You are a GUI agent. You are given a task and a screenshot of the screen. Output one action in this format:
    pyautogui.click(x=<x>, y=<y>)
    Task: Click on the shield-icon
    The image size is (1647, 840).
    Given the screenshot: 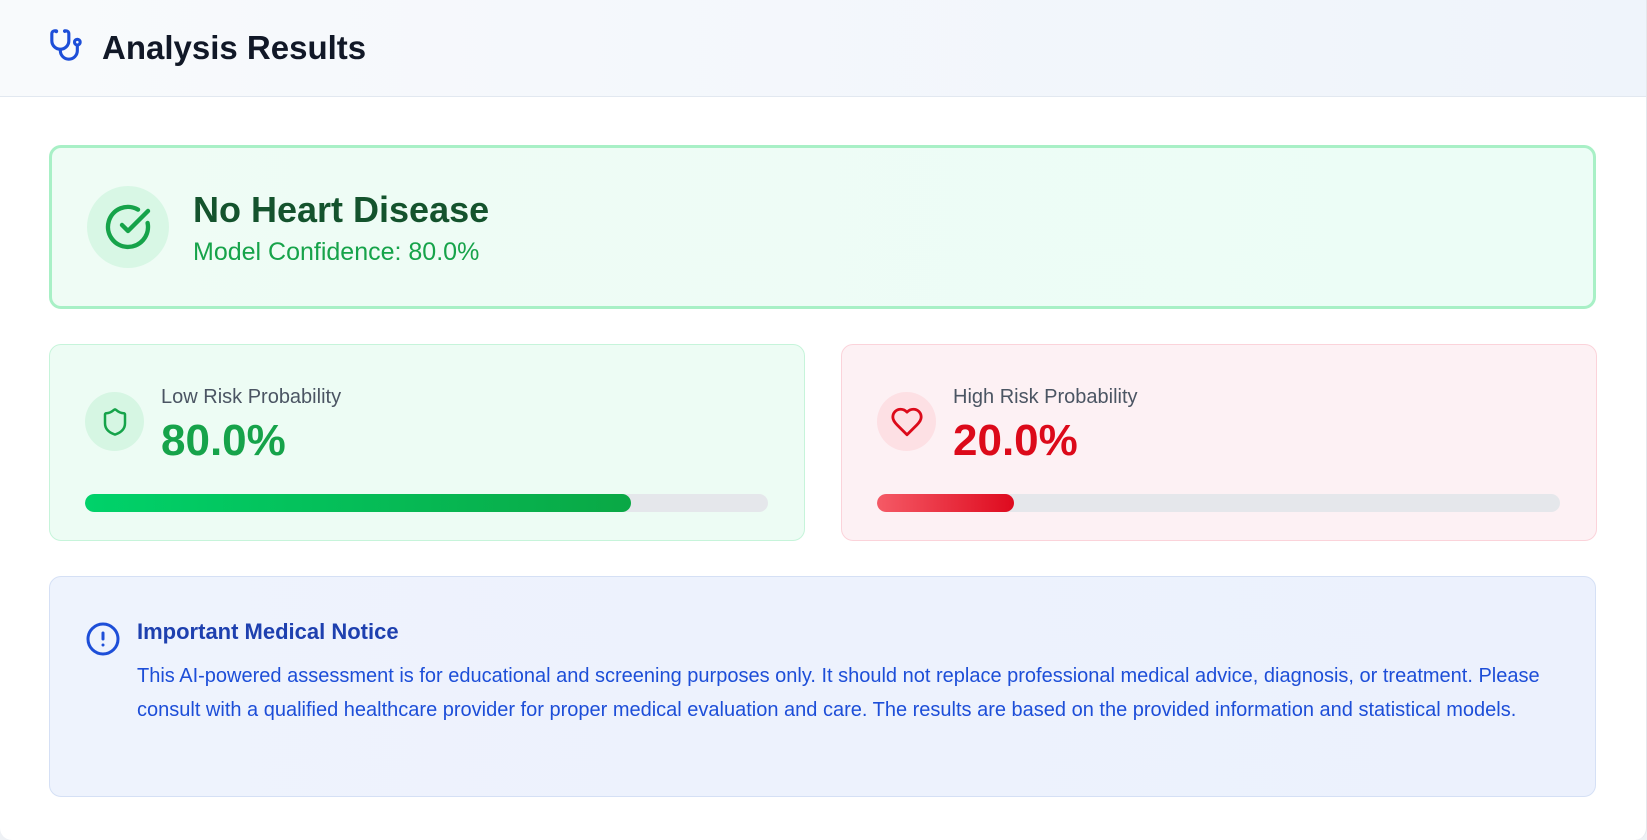 What is the action you would take?
    pyautogui.click(x=114, y=421)
    